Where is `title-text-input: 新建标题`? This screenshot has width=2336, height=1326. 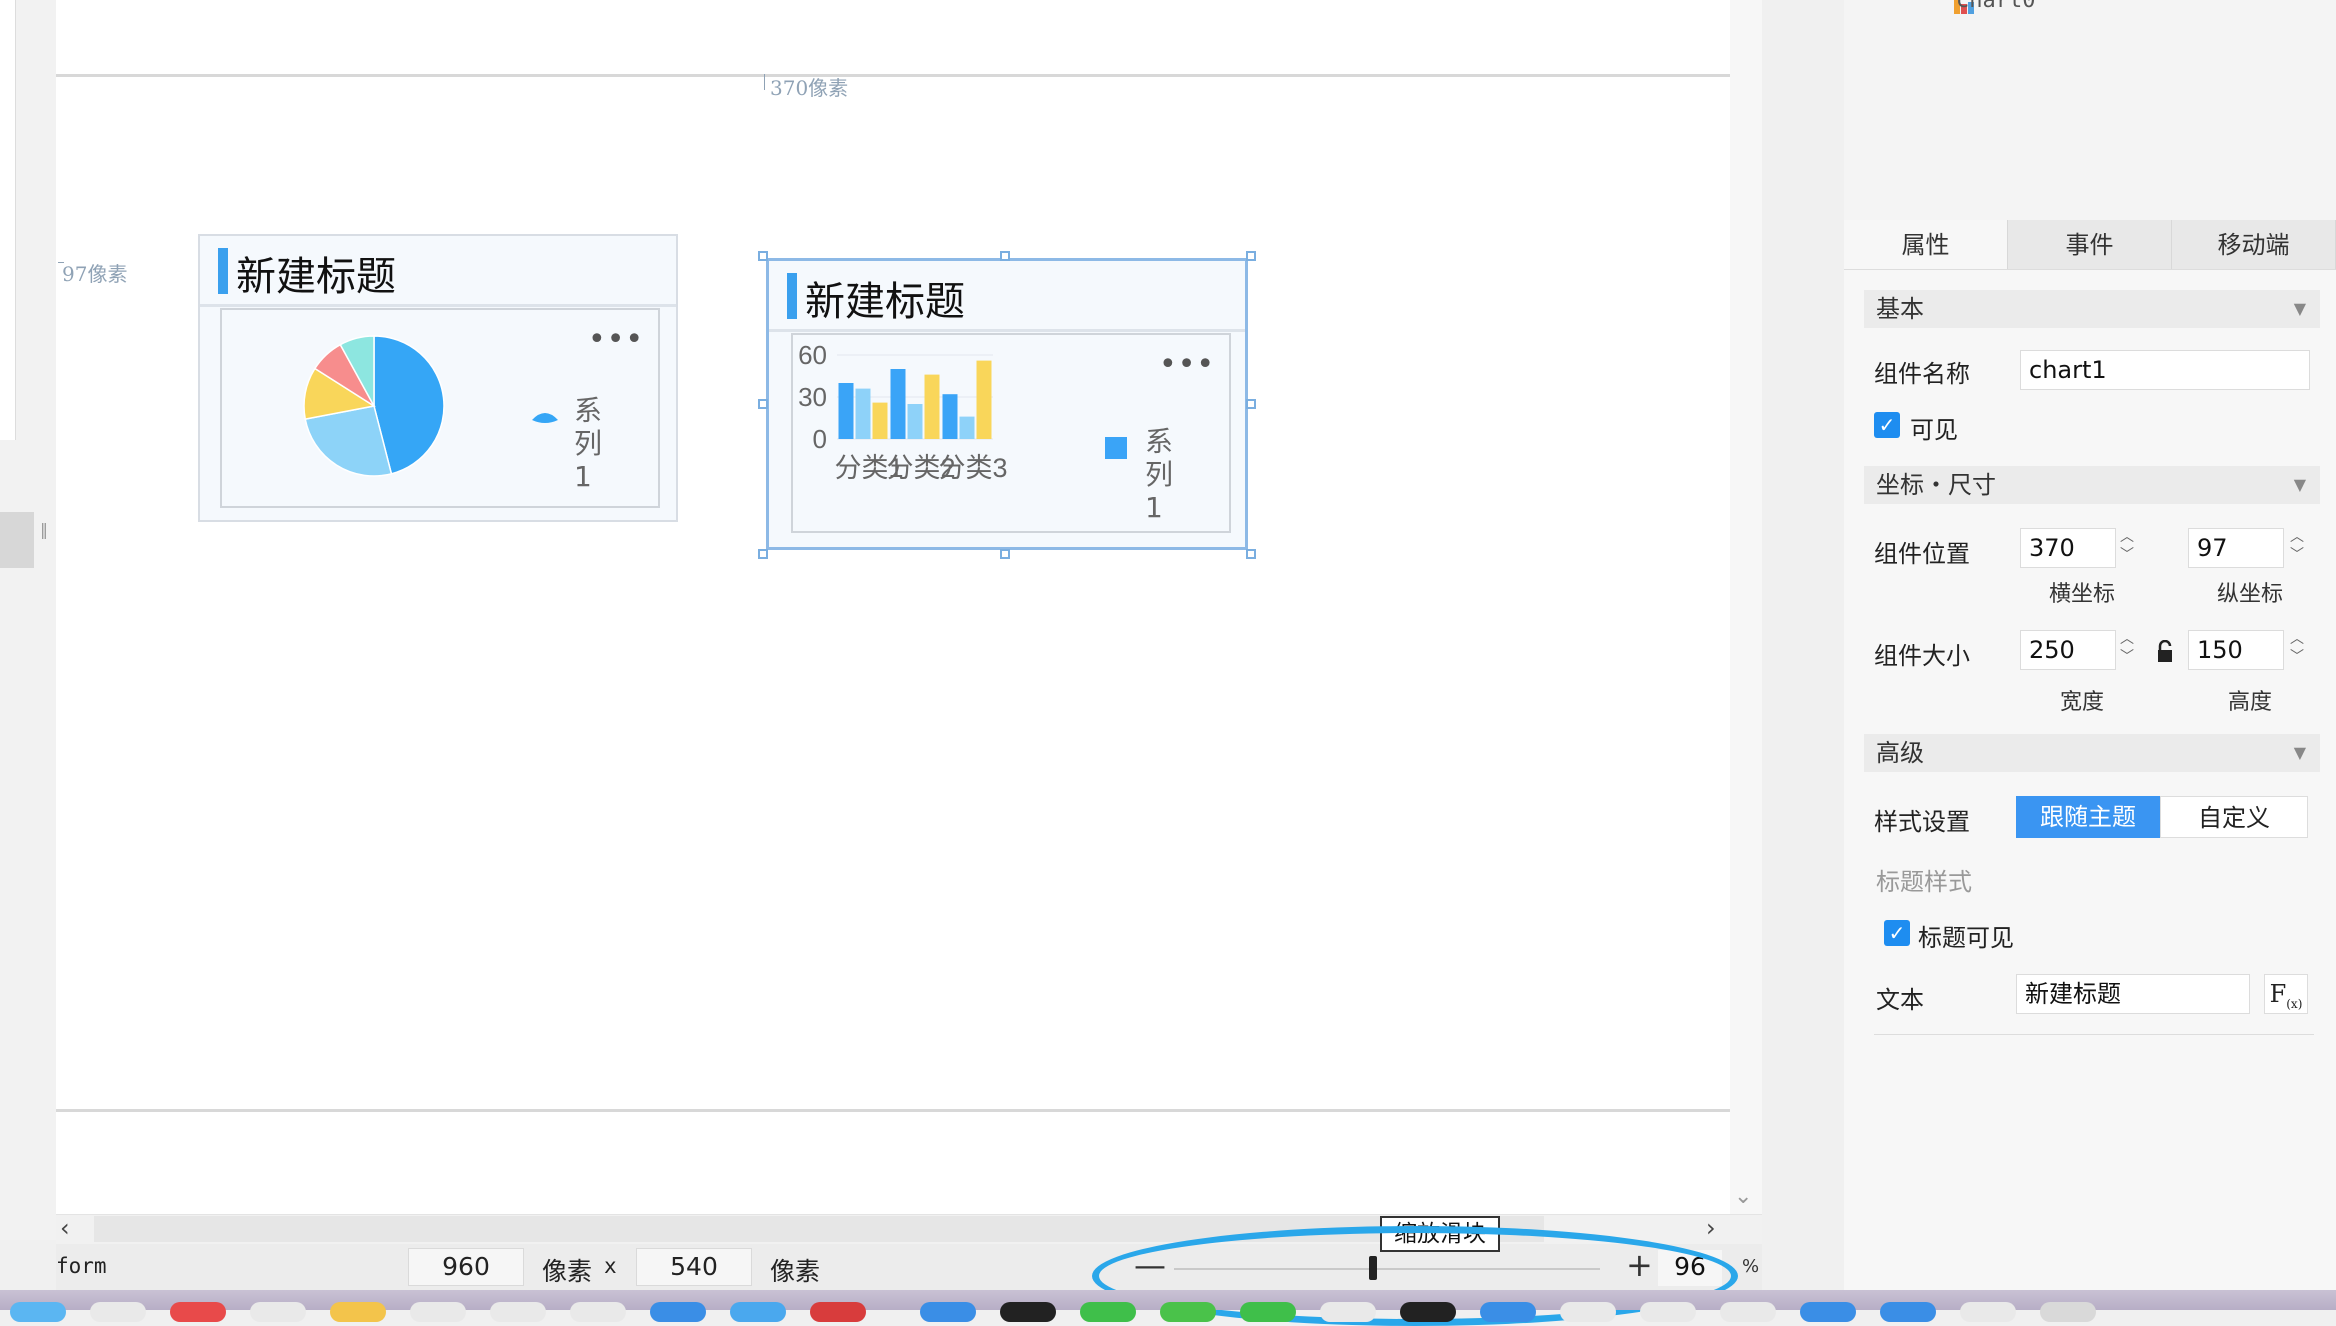
title-text-input: 新建标题 is located at coordinates (2133, 994).